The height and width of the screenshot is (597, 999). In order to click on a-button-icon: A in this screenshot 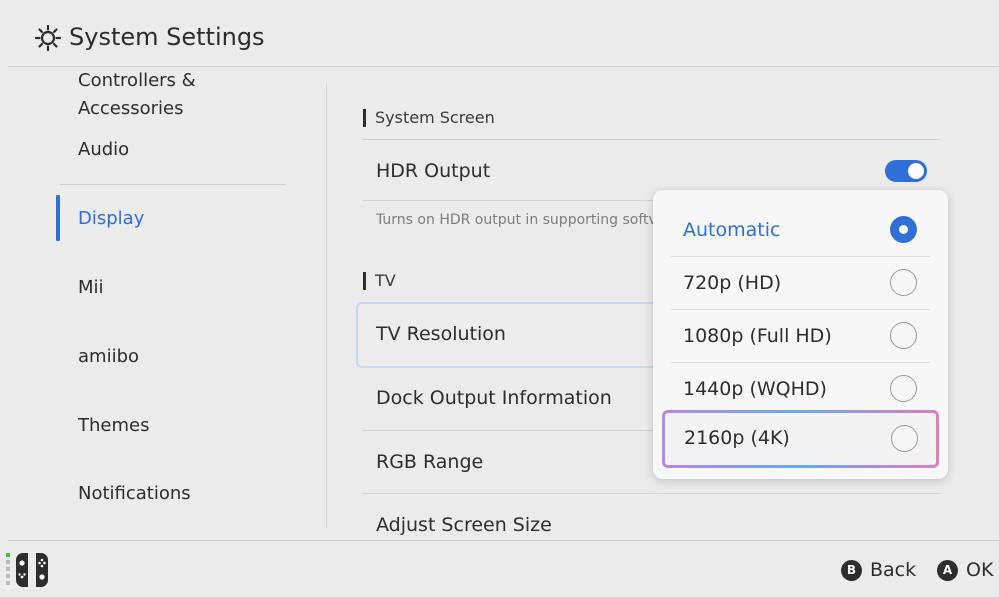, I will do `click(947, 570)`.